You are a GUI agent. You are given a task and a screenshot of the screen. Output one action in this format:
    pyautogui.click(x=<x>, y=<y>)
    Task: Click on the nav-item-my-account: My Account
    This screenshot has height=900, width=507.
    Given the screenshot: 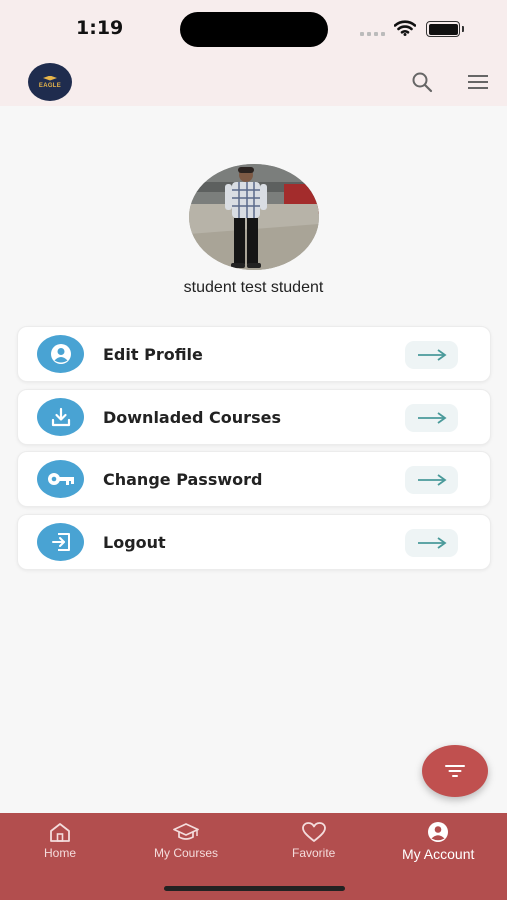 What is the action you would take?
    pyautogui.click(x=438, y=841)
    